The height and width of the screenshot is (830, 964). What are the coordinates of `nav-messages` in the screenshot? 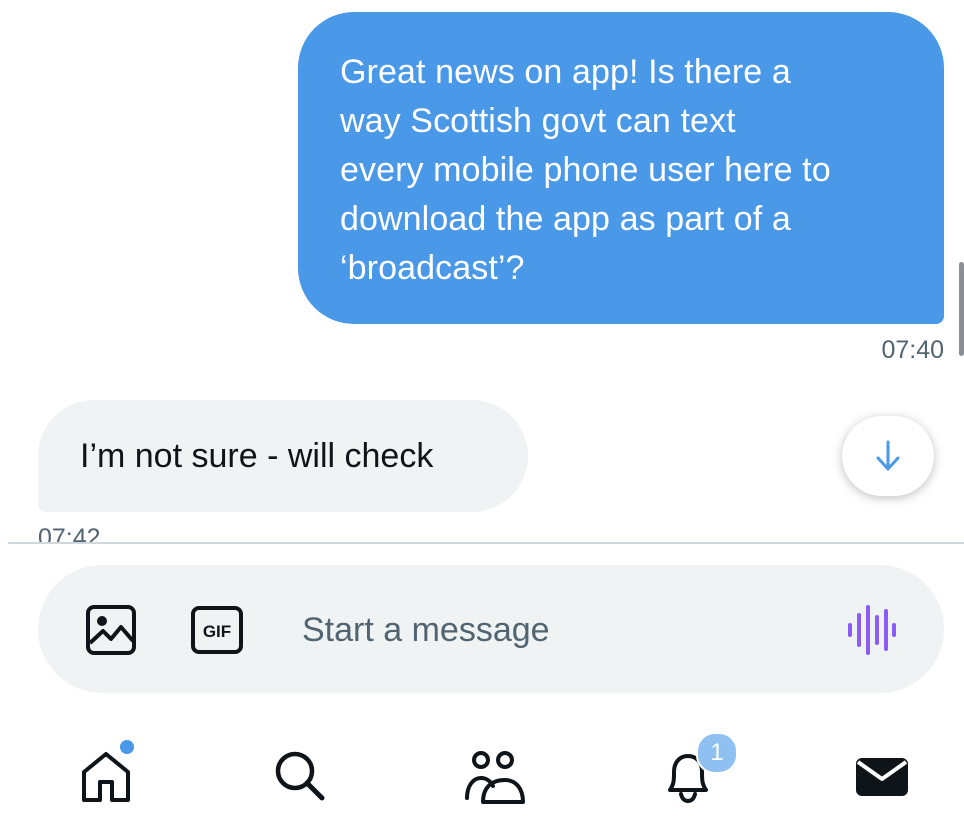 It's located at (882, 776).